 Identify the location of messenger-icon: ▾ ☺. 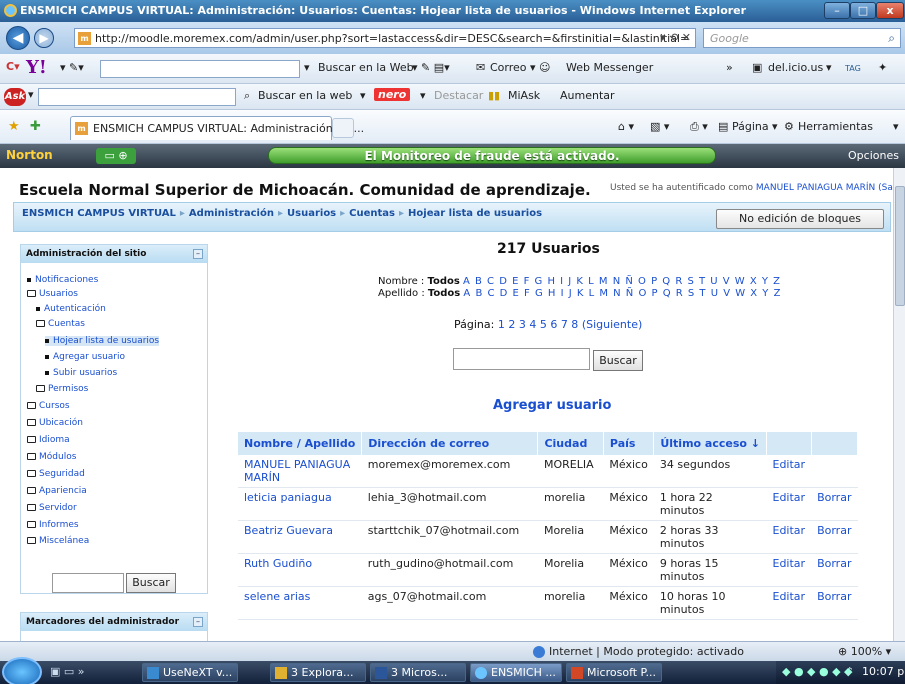
(540, 67).